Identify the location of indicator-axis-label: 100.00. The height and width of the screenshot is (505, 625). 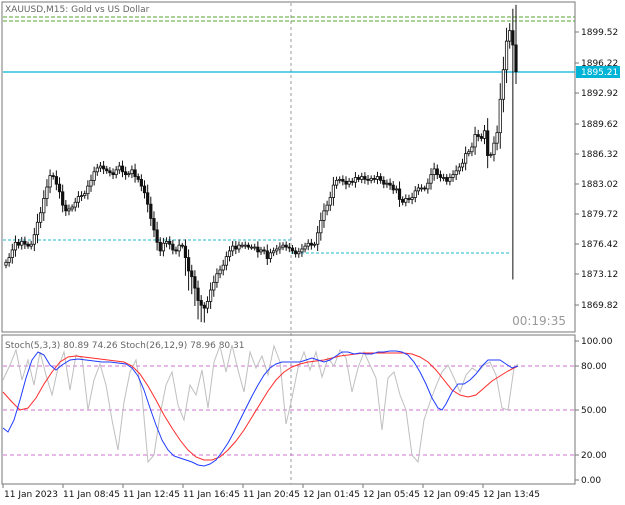
(597, 342).